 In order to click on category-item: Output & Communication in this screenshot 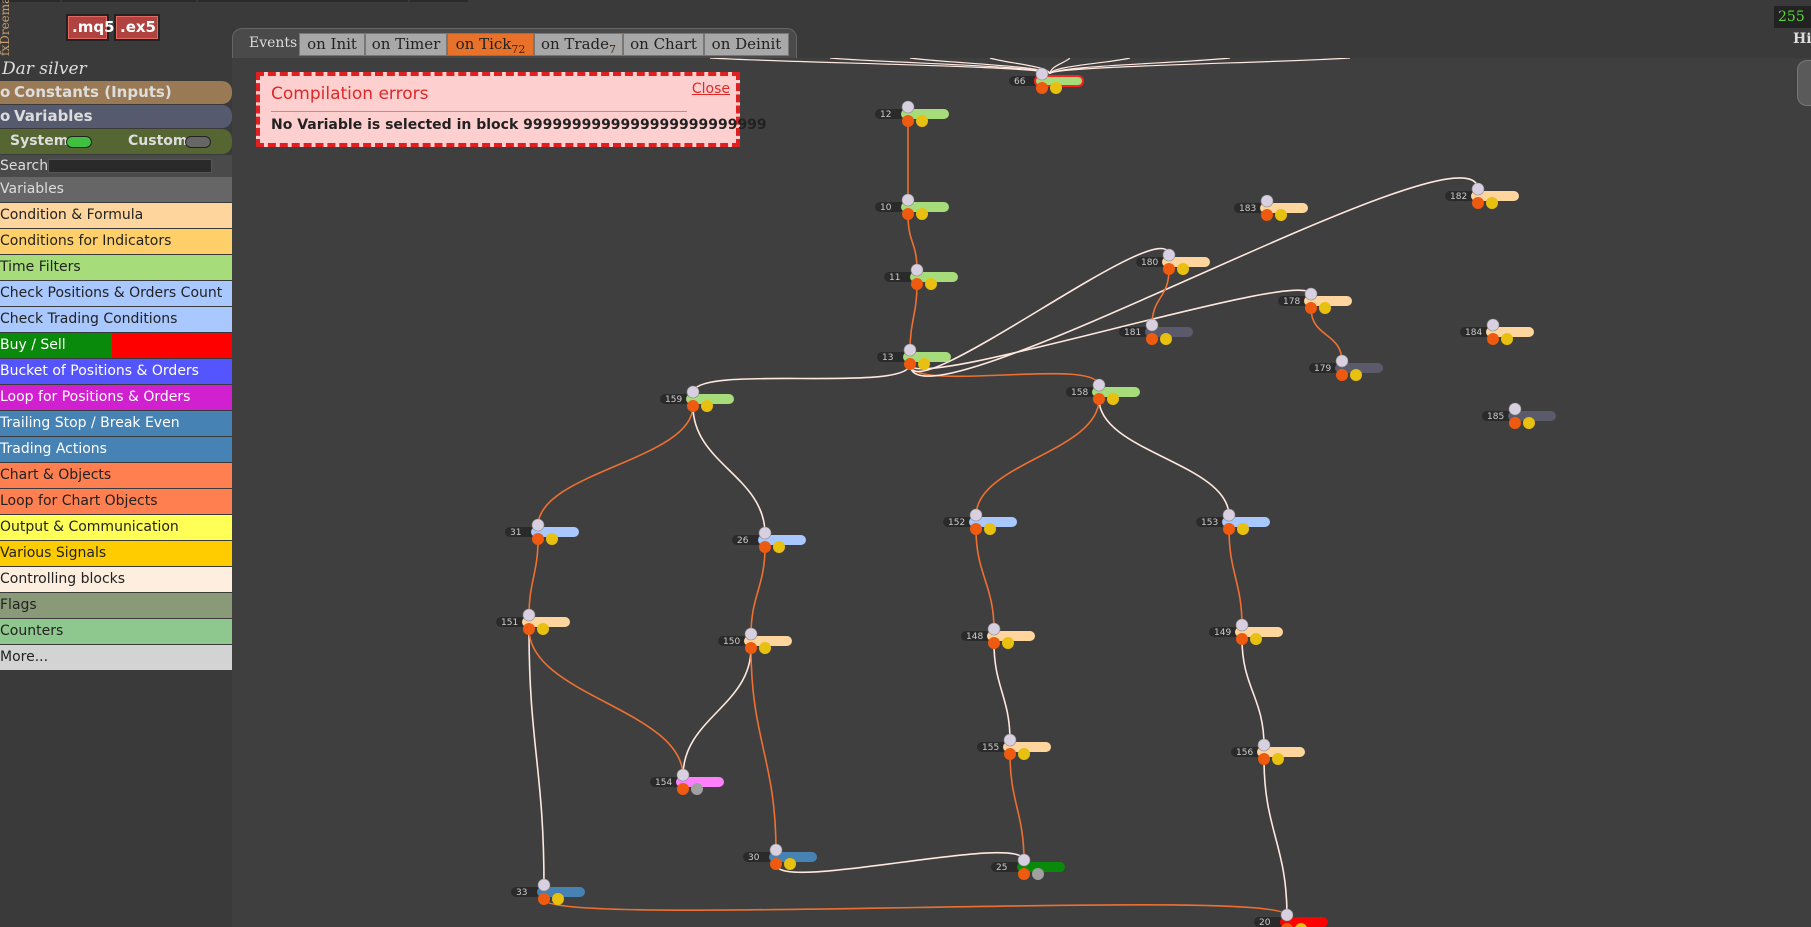, I will do `click(116, 527)`.